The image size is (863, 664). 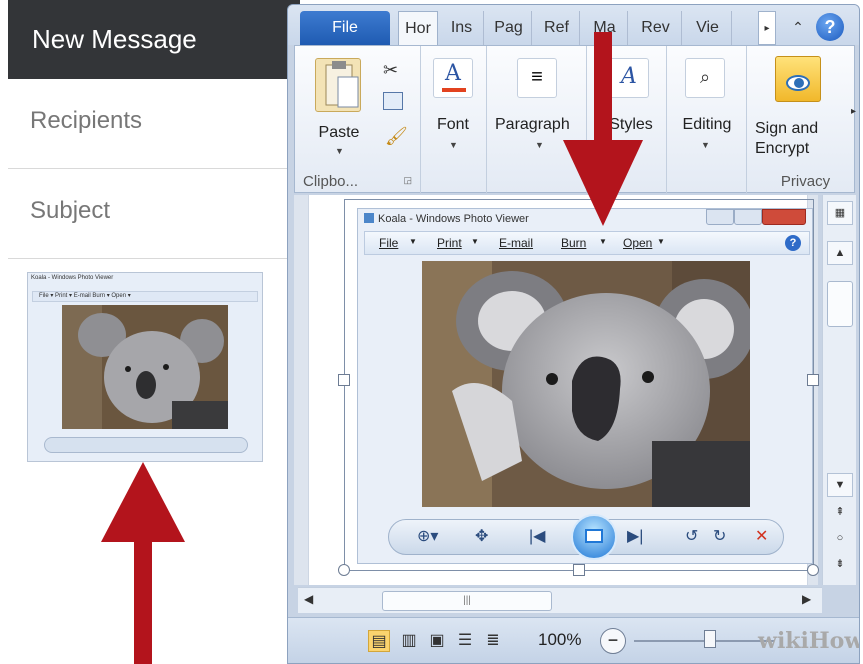 What do you see at coordinates (482, 536) in the screenshot?
I see `actual-size-icon: ✥` at bounding box center [482, 536].